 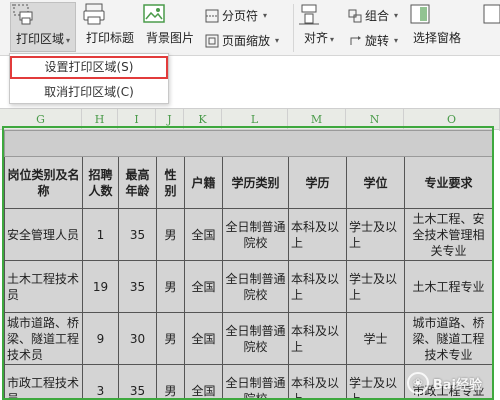 What do you see at coordinates (375, 182) in the screenshot?
I see `header-cell: 学位` at bounding box center [375, 182].